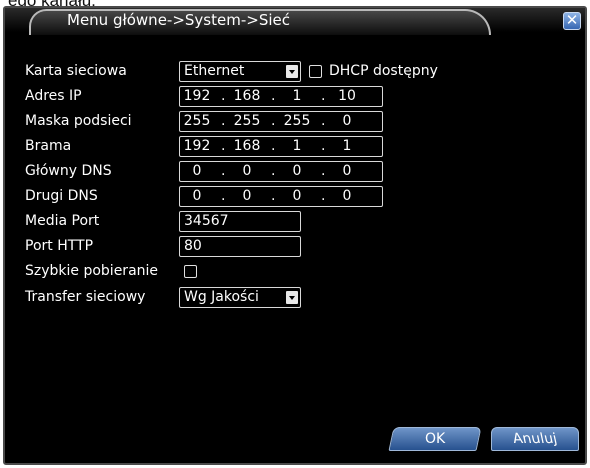 The width and height of the screenshot is (590, 468). I want to click on ip-octet: 1, so click(297, 96).